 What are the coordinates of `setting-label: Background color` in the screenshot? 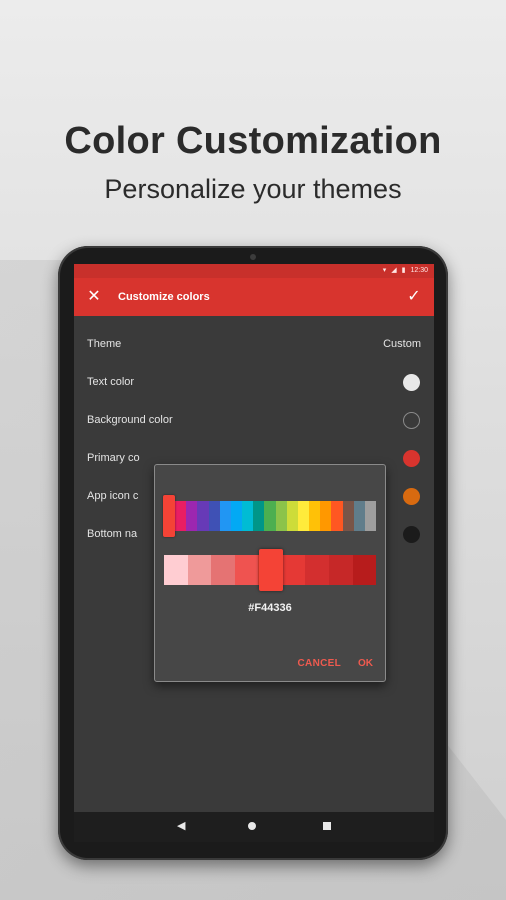 It's located at (130, 420).